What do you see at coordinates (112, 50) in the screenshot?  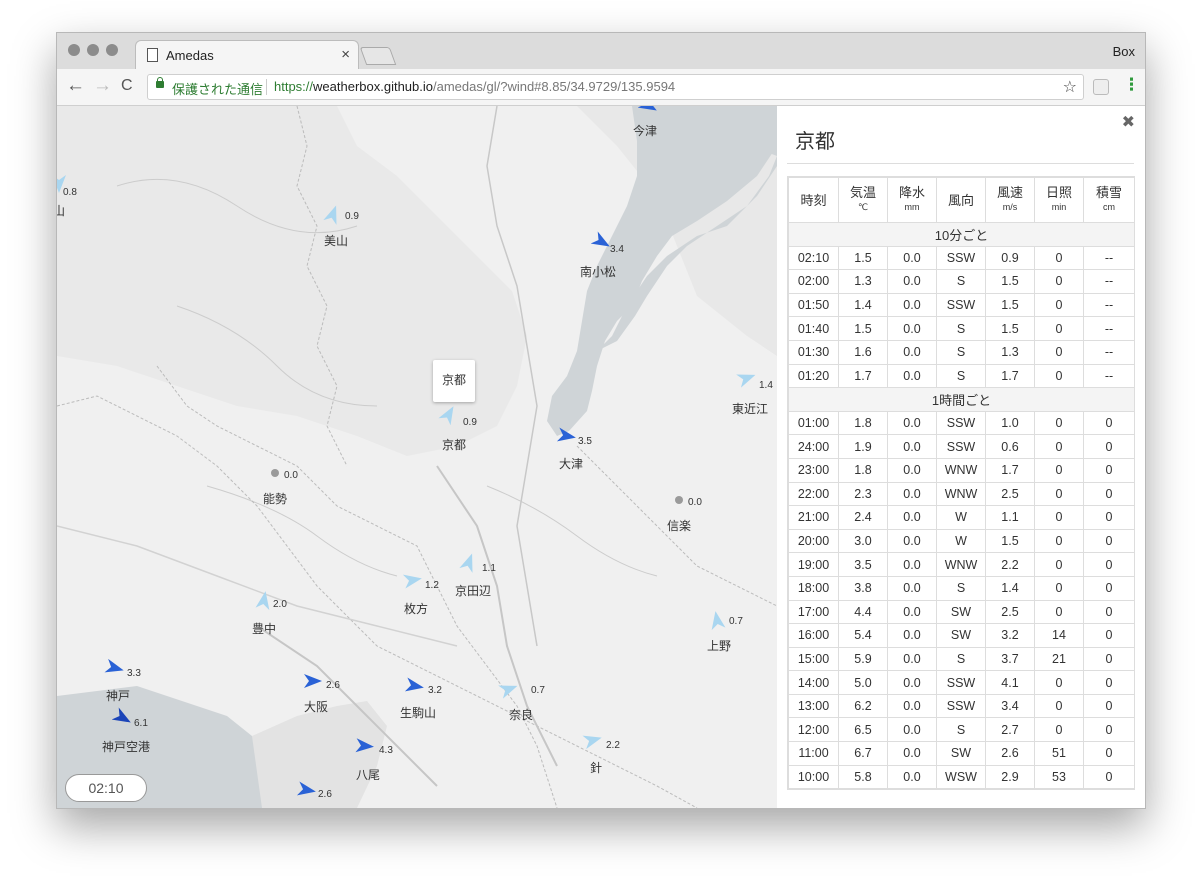 I see `maximize-window-icon` at bounding box center [112, 50].